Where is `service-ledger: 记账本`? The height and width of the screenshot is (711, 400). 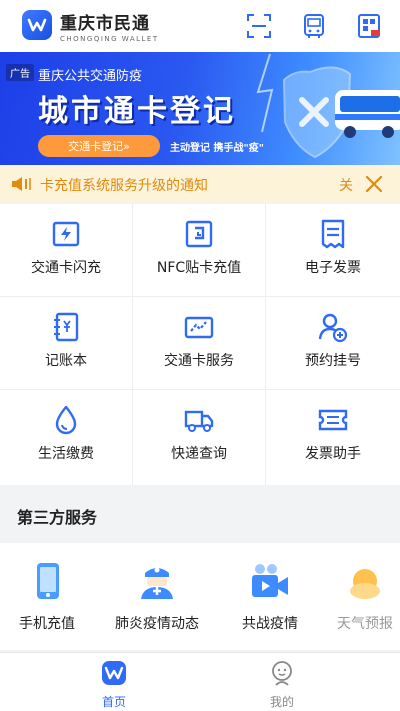
service-ledger: 记账本 is located at coordinates (66, 343).